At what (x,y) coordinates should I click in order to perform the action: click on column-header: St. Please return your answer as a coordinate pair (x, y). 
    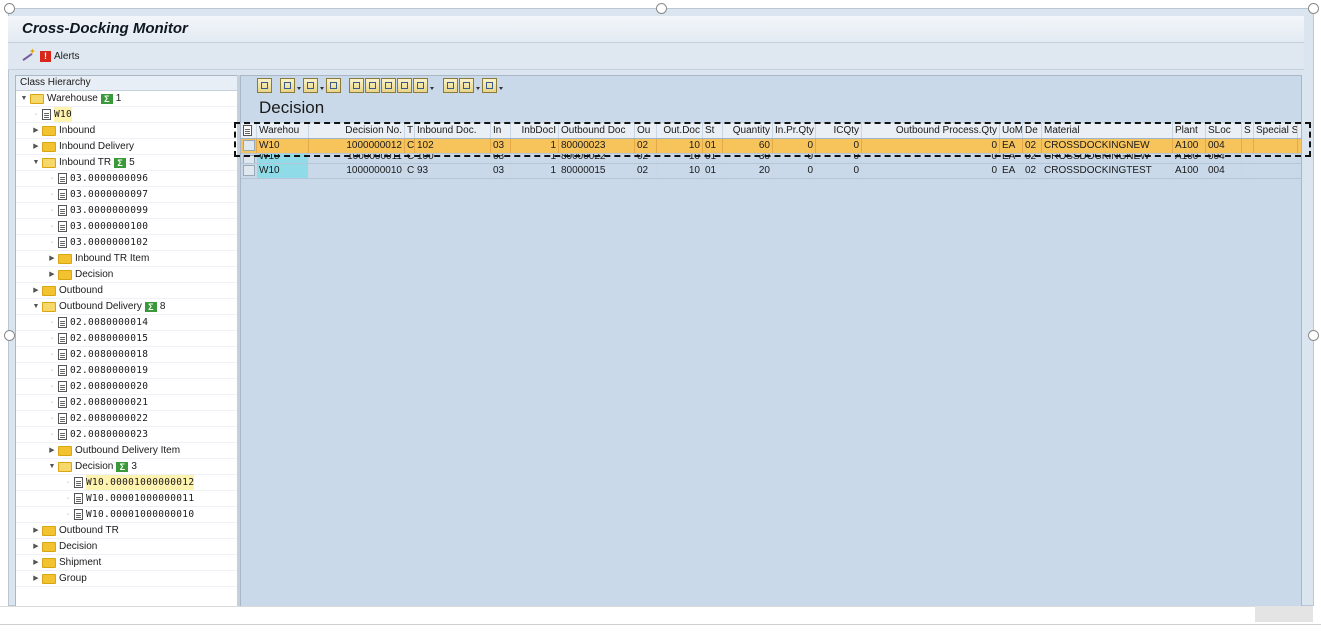
    Looking at the image, I should click on (713, 130).